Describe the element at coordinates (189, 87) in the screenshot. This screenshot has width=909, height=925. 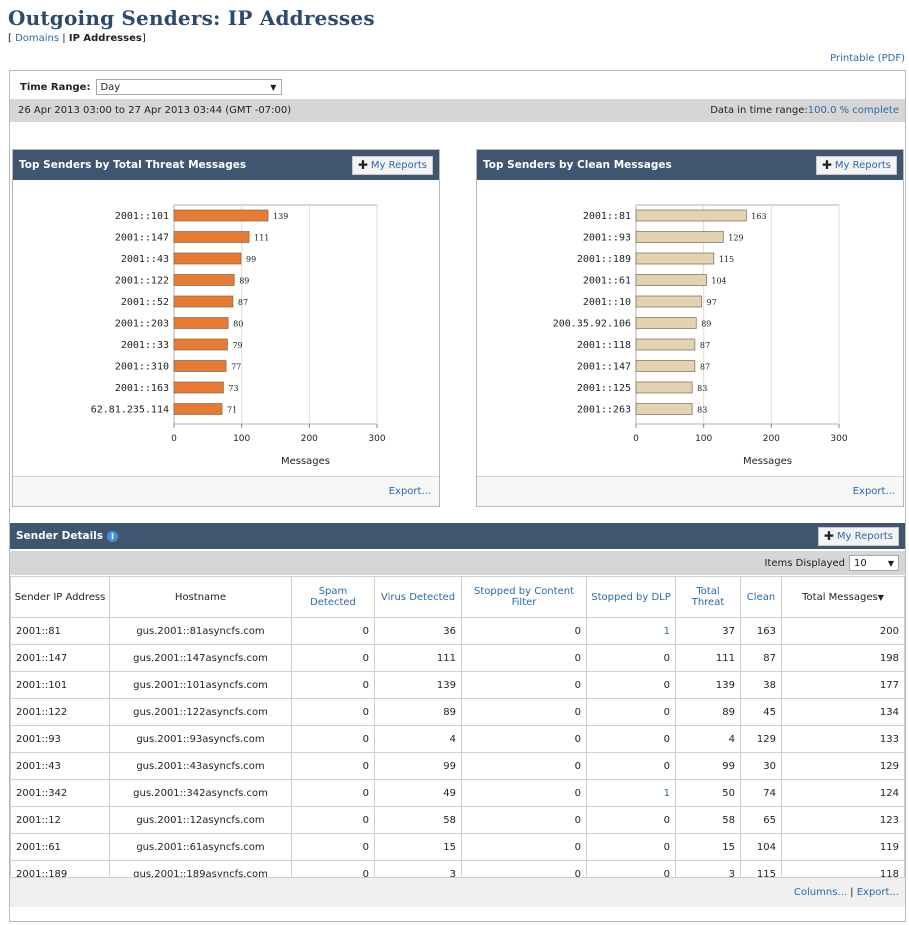
I see `time-range-select: Day ▼` at that location.